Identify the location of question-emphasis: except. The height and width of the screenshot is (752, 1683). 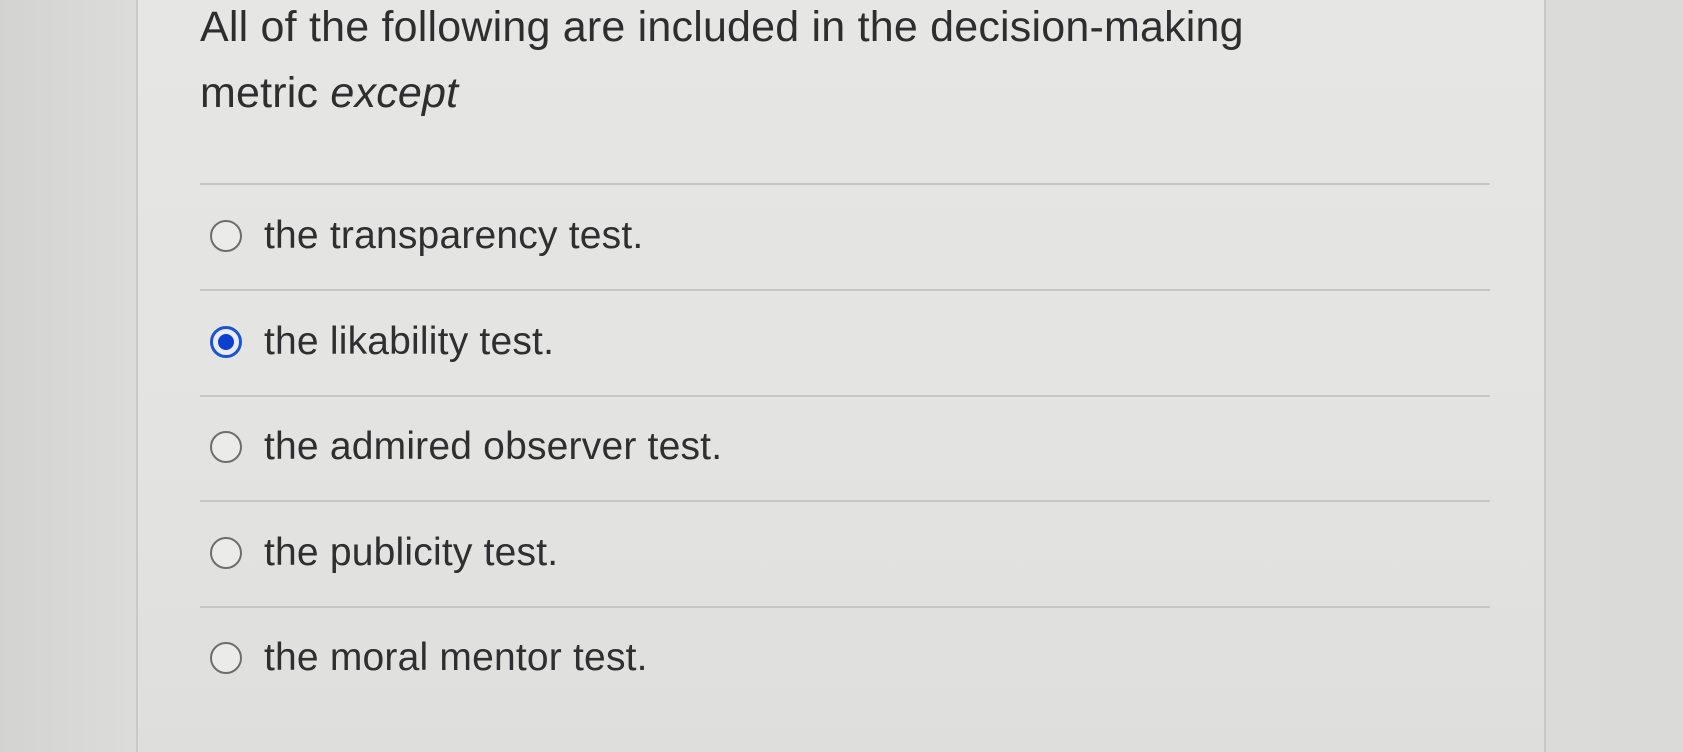
(394, 93).